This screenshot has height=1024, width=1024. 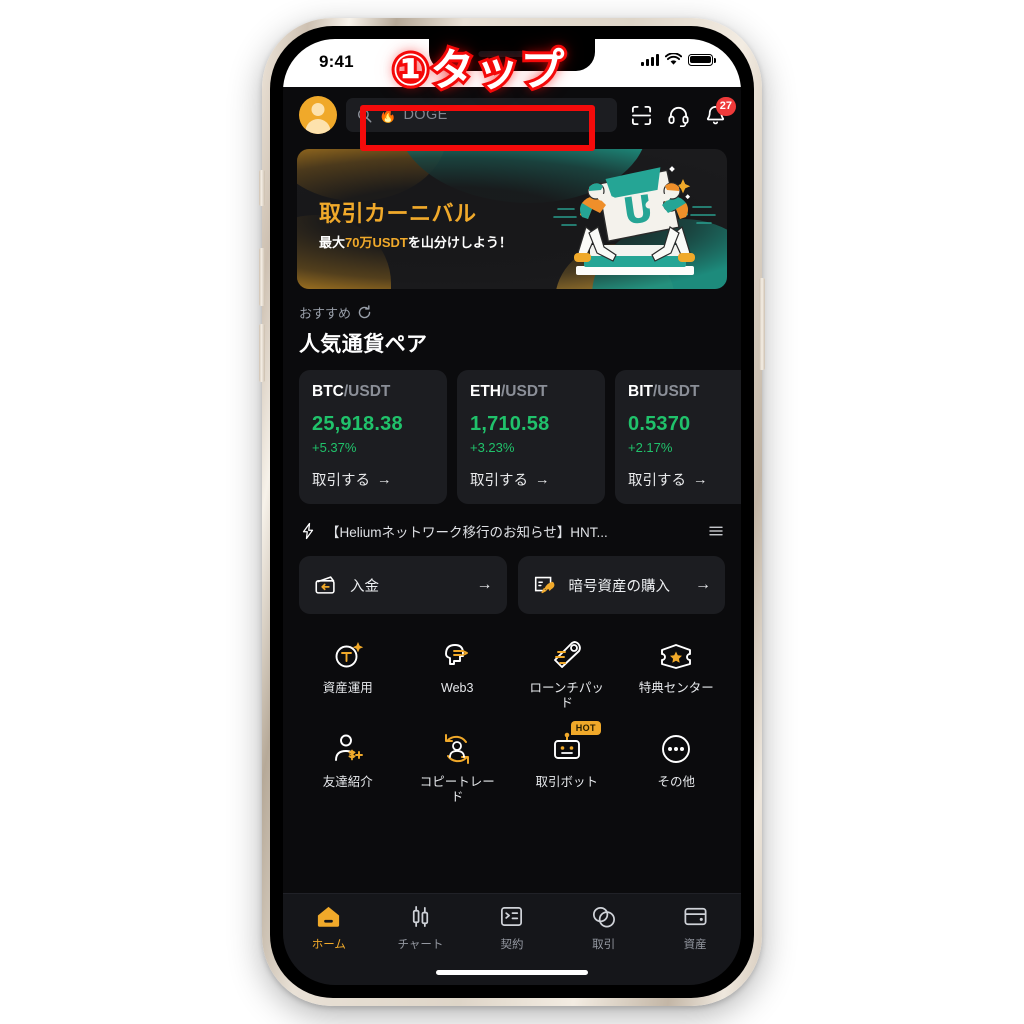 What do you see at coordinates (510, 424) in the screenshot?
I see `pair-price: 1,710.58` at bounding box center [510, 424].